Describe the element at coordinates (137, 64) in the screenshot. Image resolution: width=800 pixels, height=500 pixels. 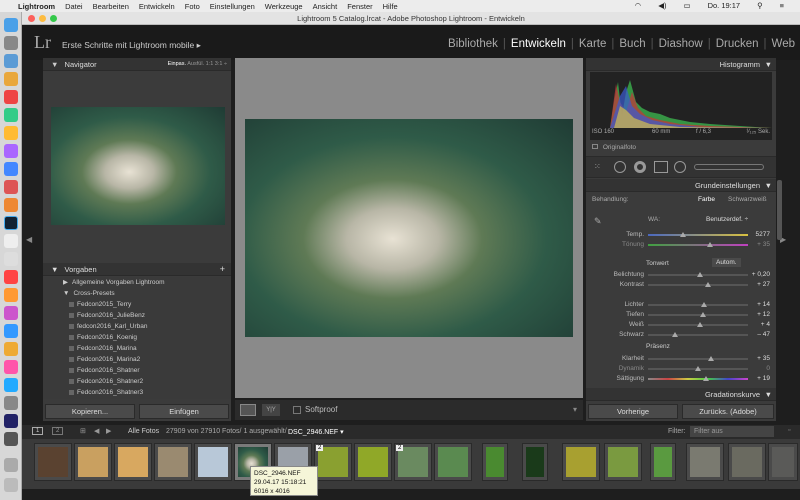
I see `navigator-header: ▼ Navigator Einpas. Ausfül. 1:1 3:1 ÷` at that location.